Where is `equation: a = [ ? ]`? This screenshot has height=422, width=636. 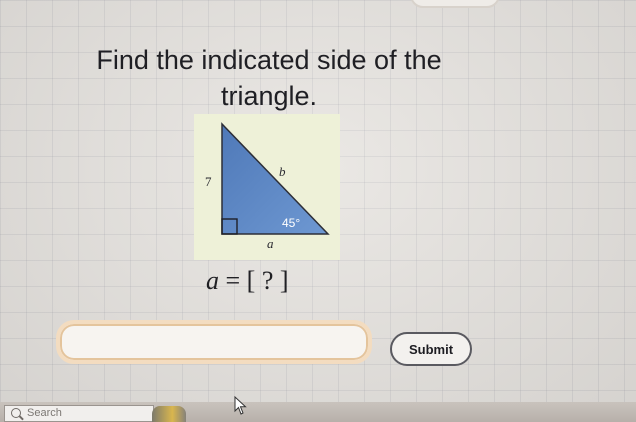
equation: a = [ ? ] is located at coordinates (247, 281).